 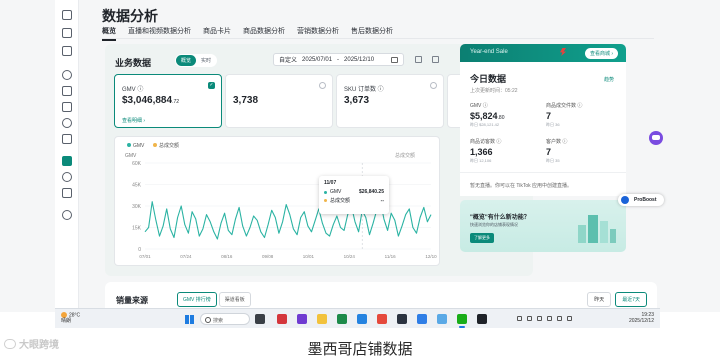 I want to click on app-icon-blue, so click(x=422, y=319).